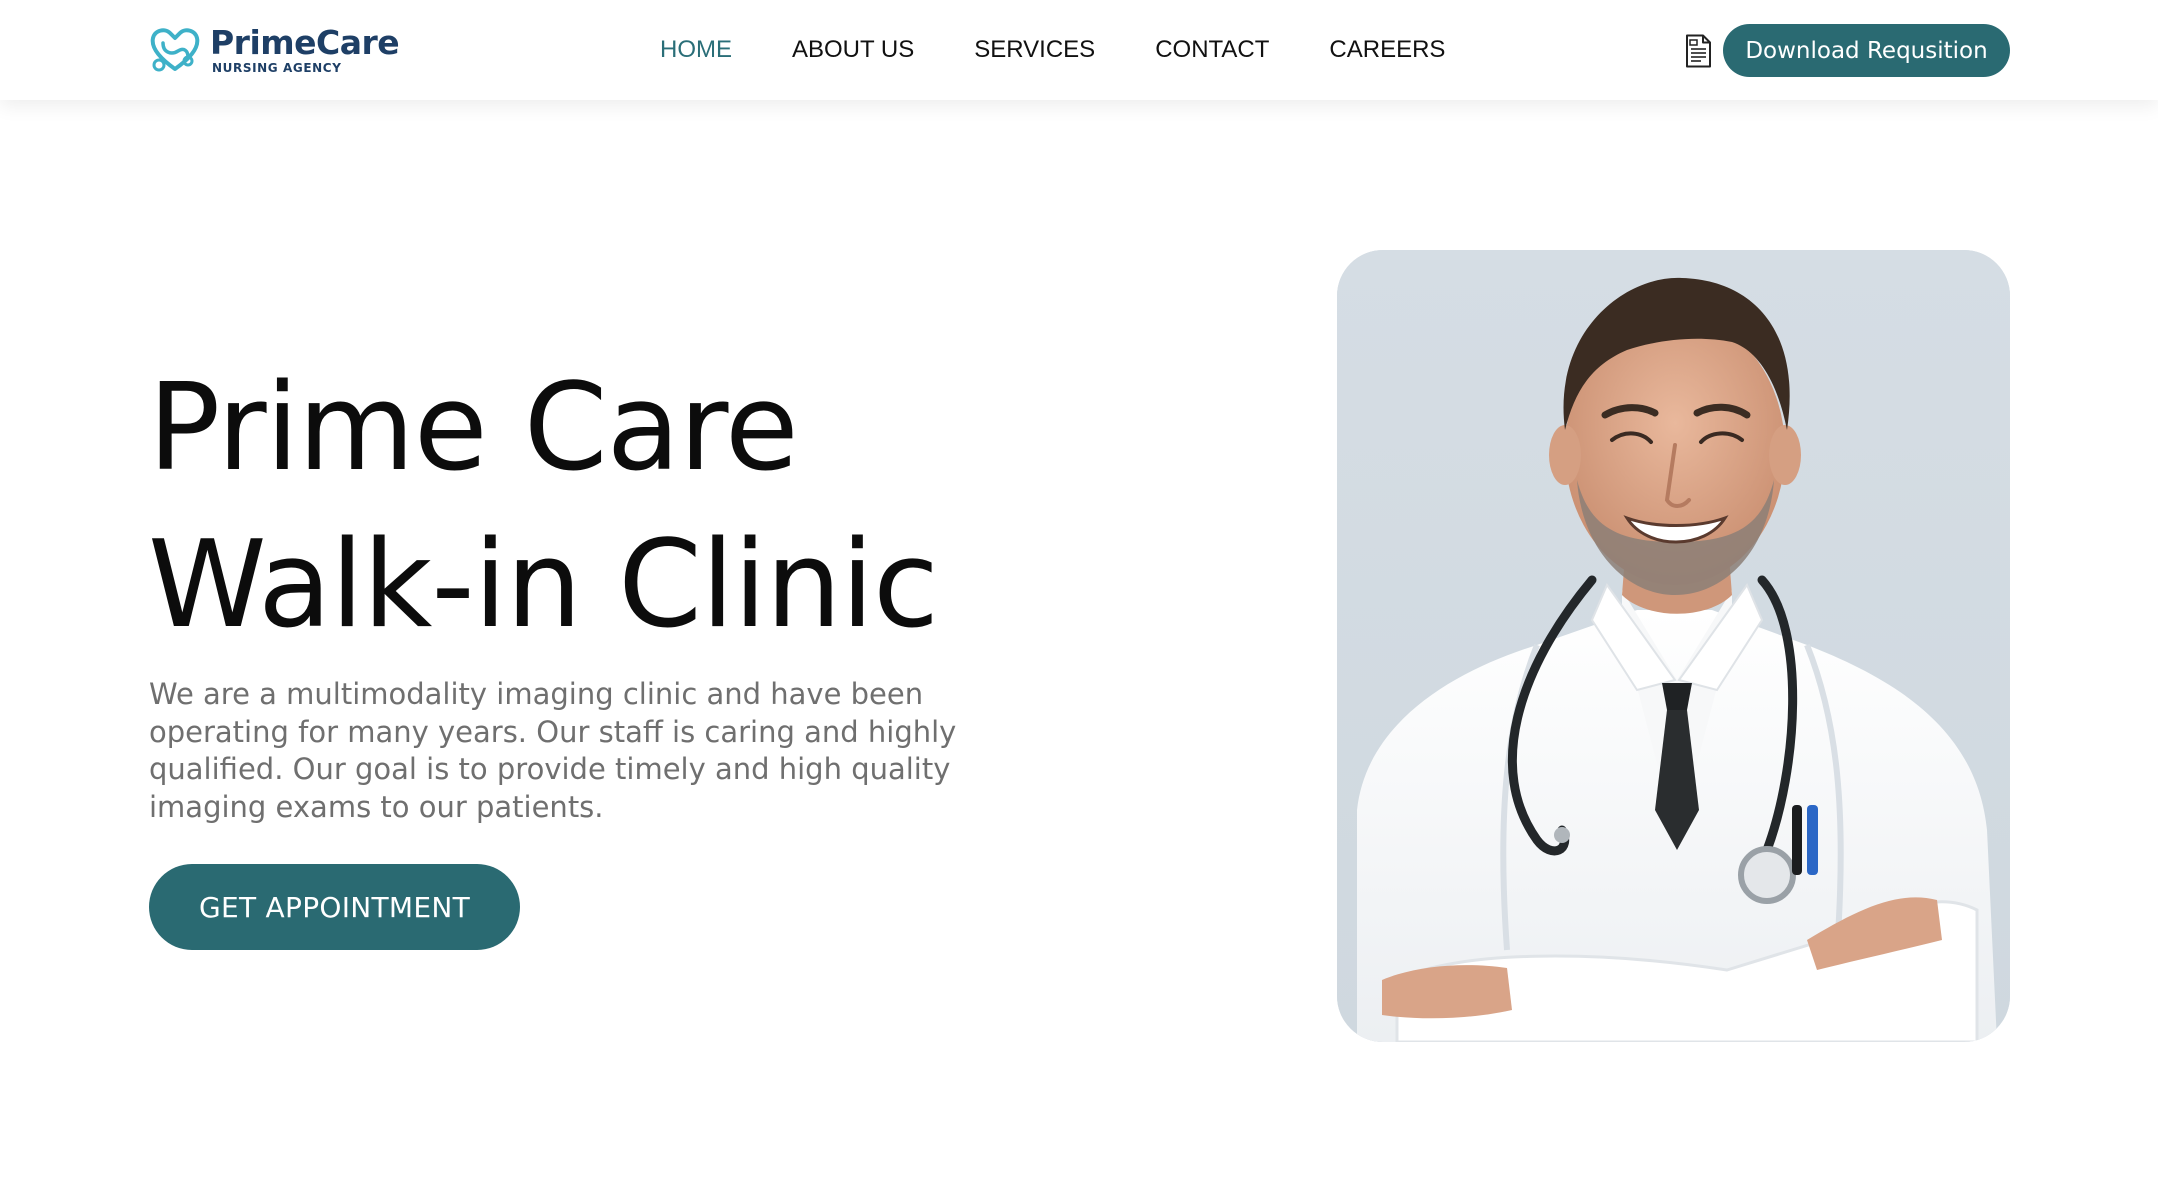 The height and width of the screenshot is (1189, 2158). Describe the element at coordinates (543, 507) in the screenshot. I see `hero-title: Prime Care Walk-in Clinic` at that location.